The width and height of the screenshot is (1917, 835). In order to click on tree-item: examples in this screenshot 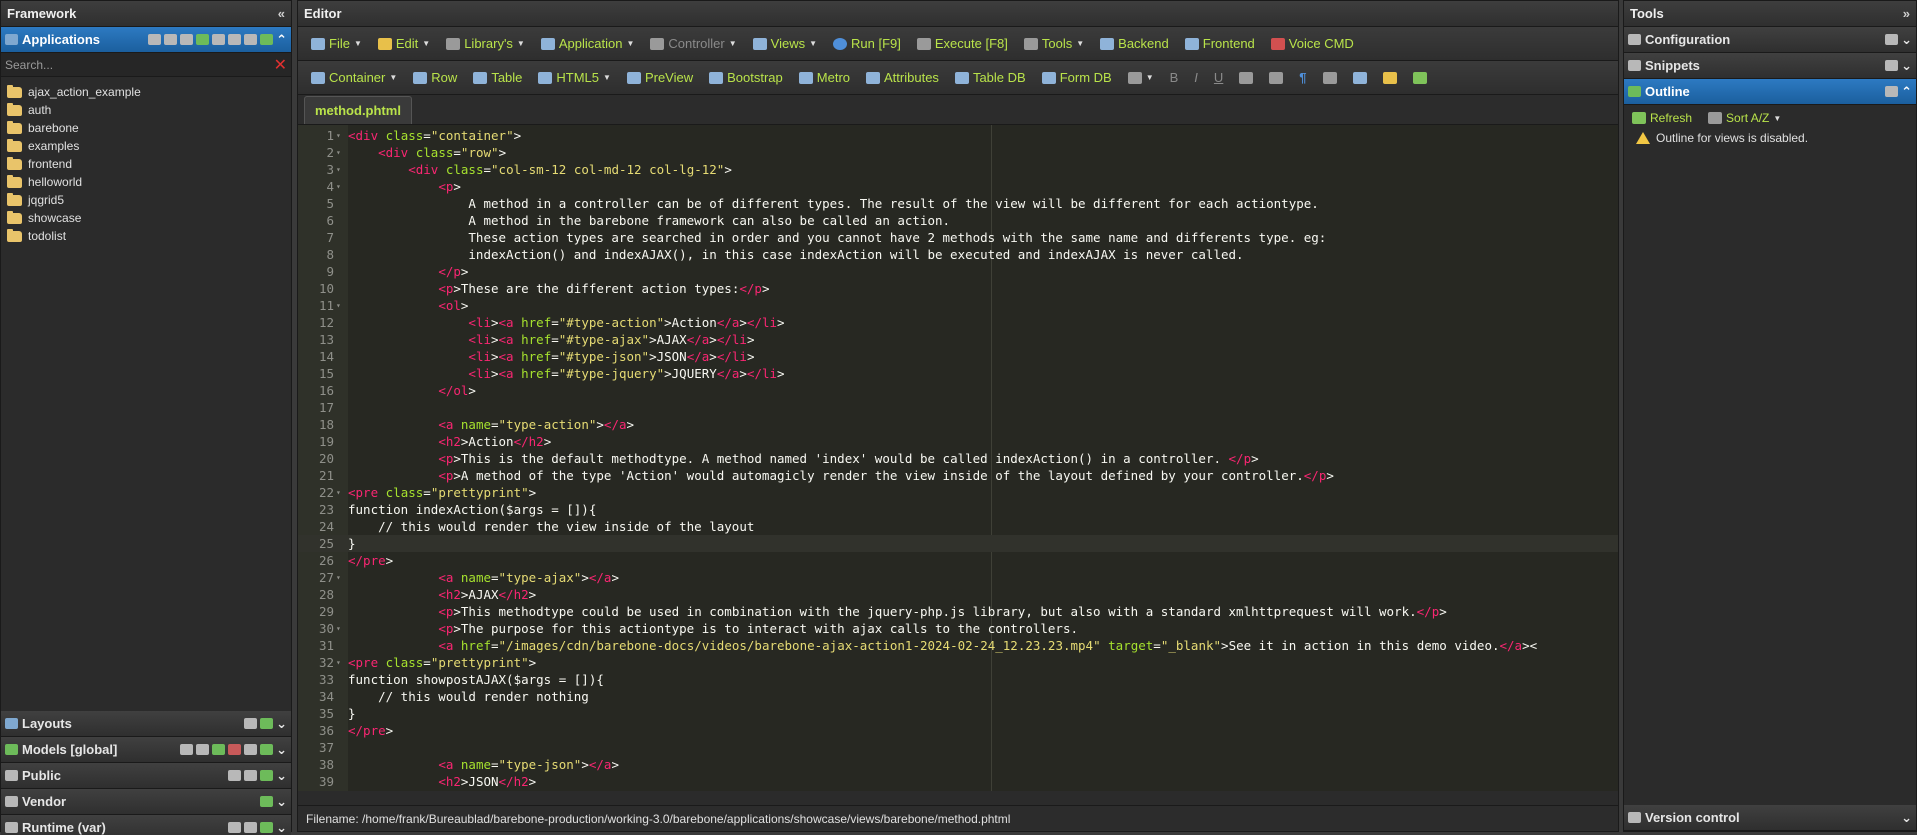, I will do `click(148, 146)`.